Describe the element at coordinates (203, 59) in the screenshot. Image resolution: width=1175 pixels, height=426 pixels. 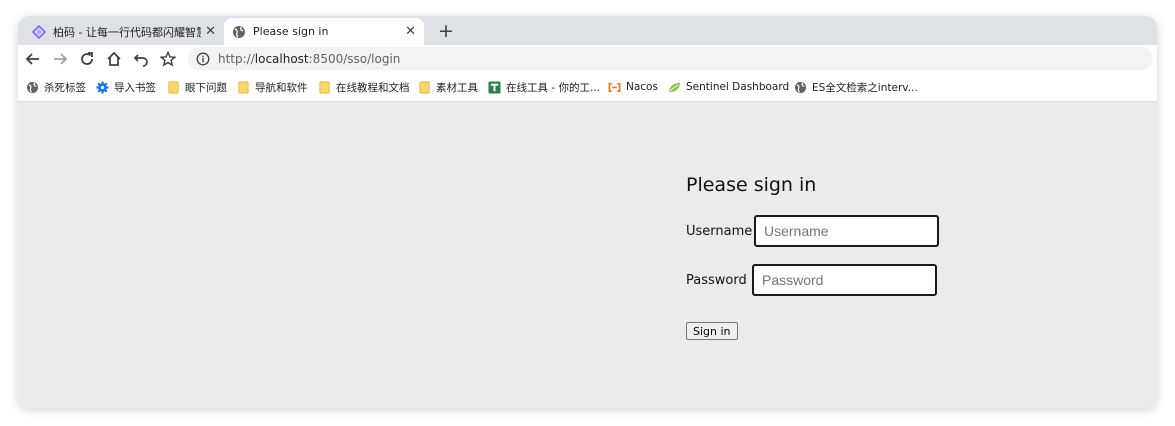
I see `info-icon` at that location.